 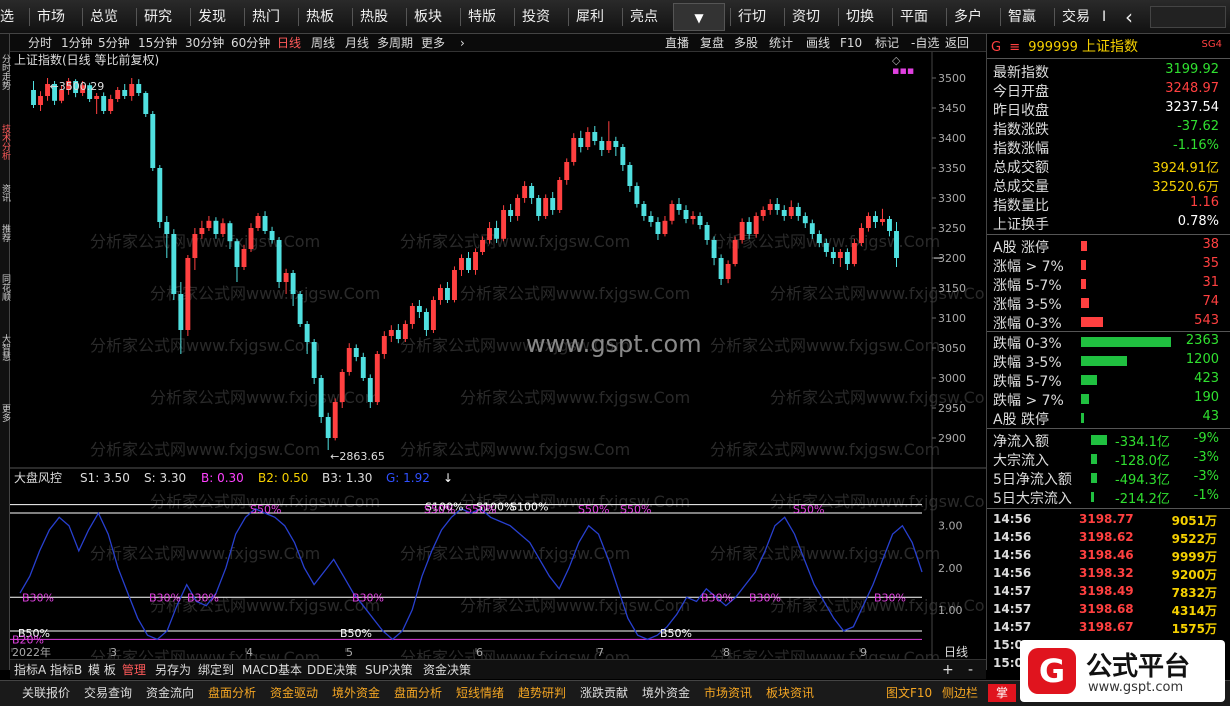 I want to click on menu-item-7: 热股, so click(x=374, y=17).